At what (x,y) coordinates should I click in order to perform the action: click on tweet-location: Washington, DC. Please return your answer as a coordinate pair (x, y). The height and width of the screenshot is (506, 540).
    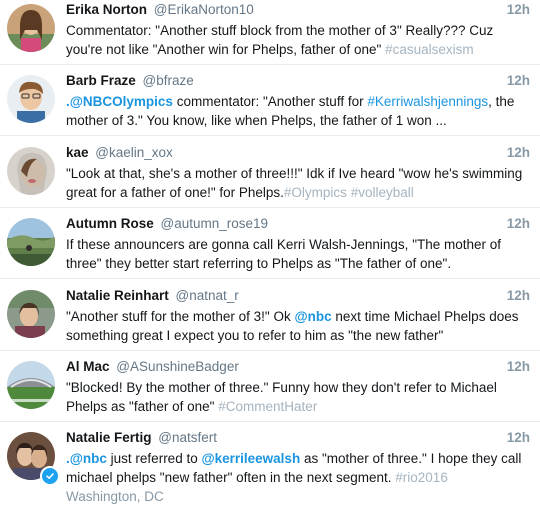
    Looking at the image, I should click on (298, 496).